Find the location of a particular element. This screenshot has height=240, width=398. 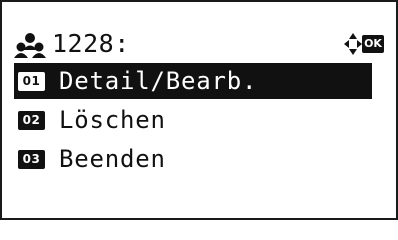

menu-item-label: Beenden is located at coordinates (112, 159).